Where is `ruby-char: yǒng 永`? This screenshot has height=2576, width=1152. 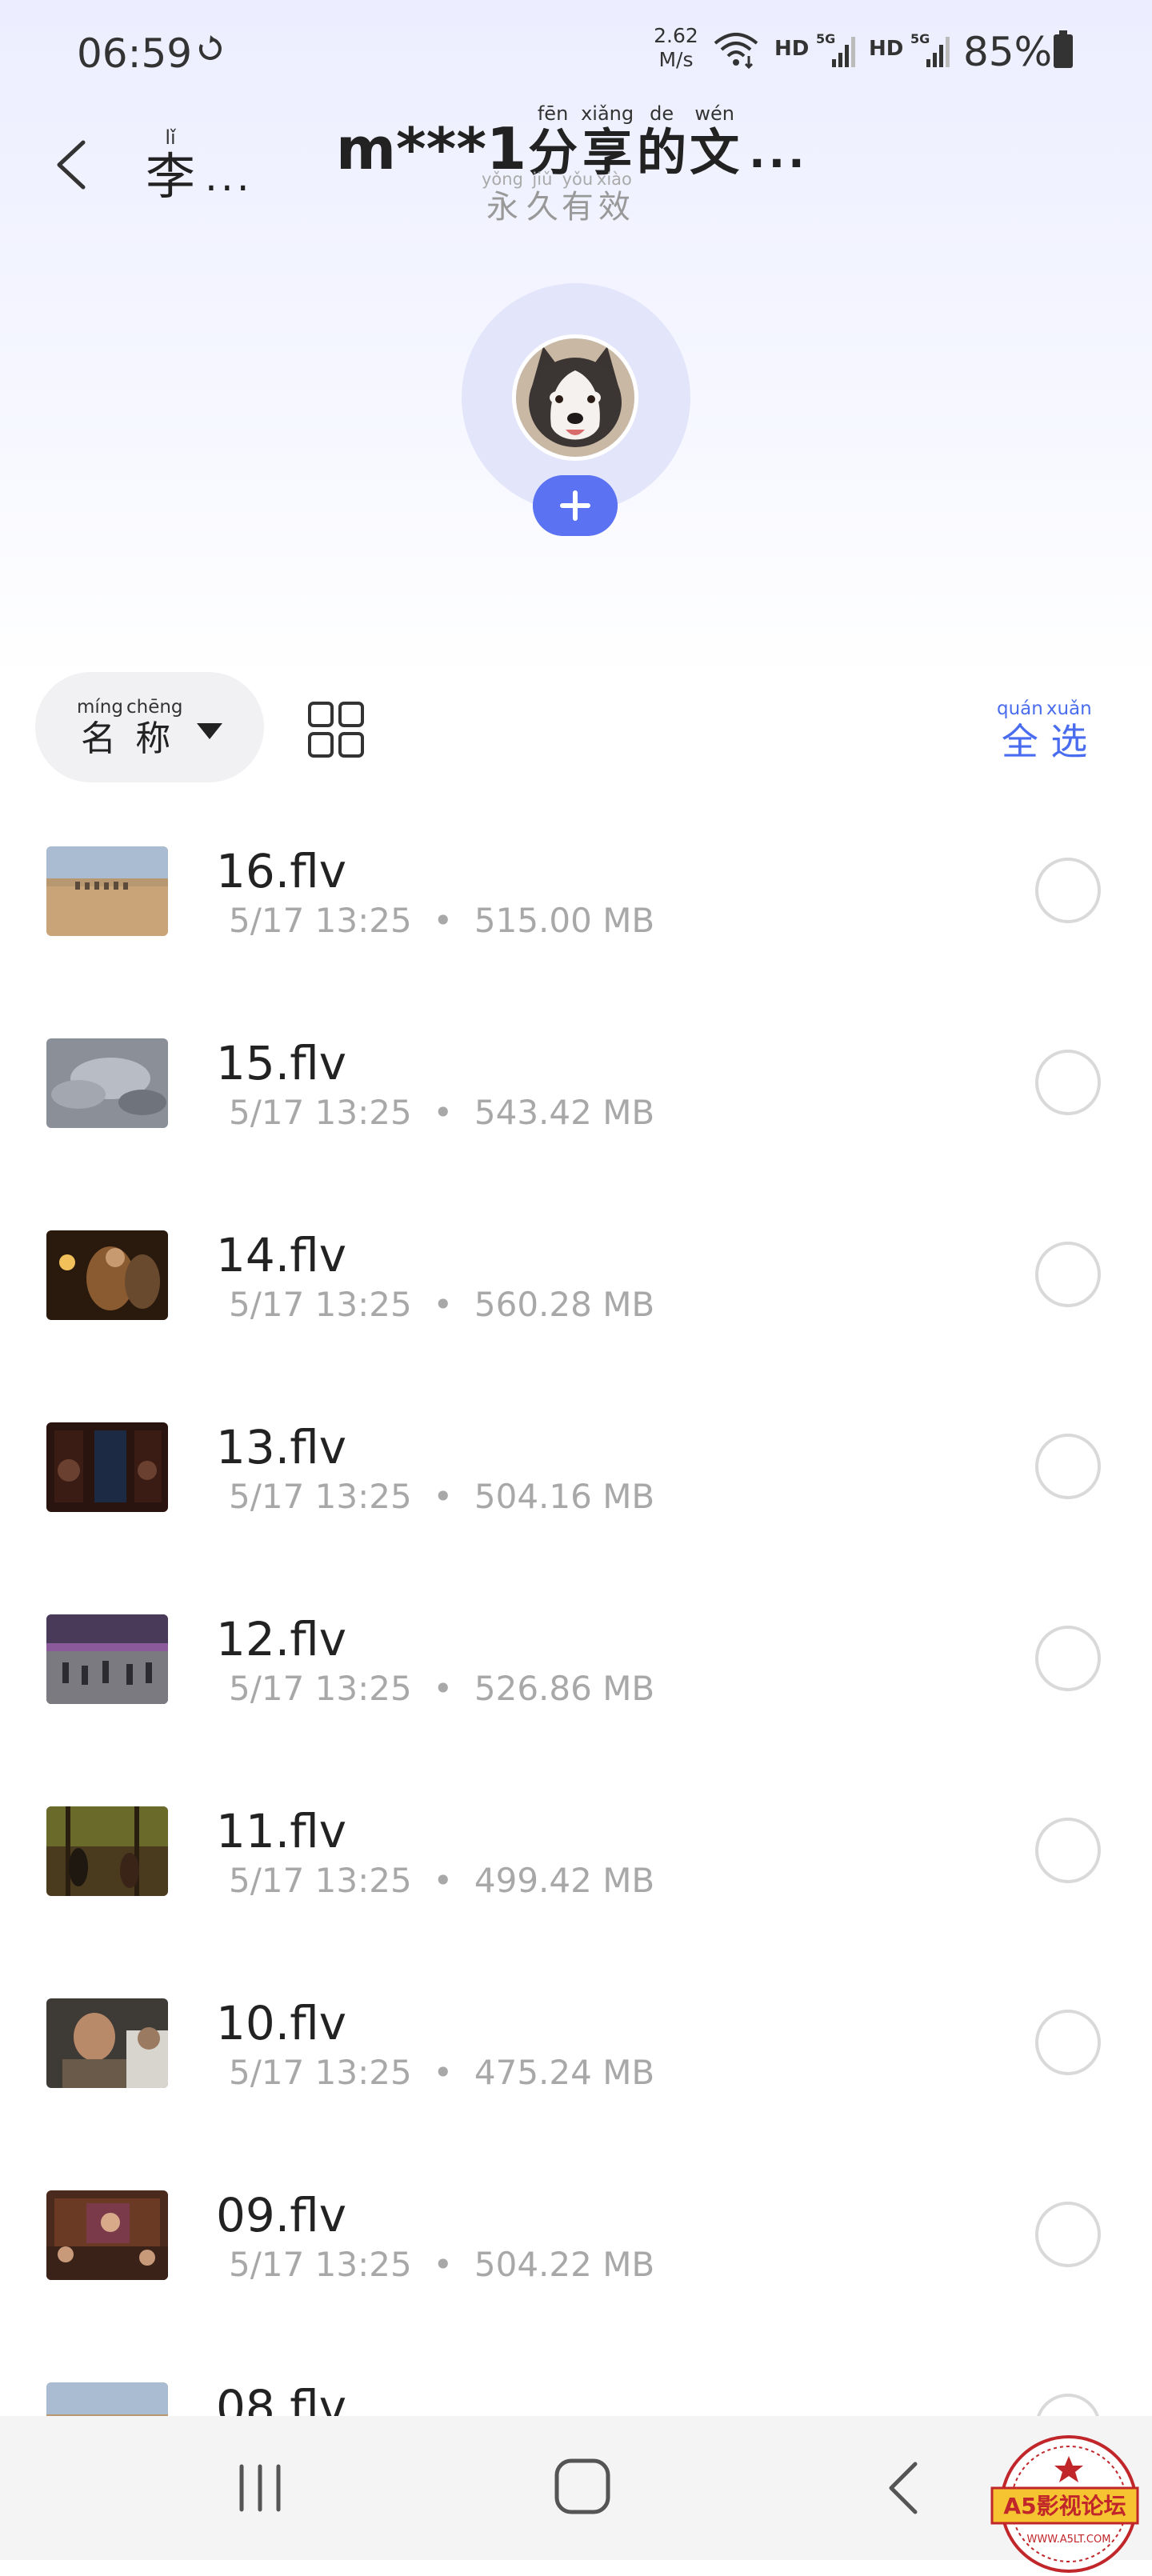 ruby-char: yǒng 永 is located at coordinates (502, 198).